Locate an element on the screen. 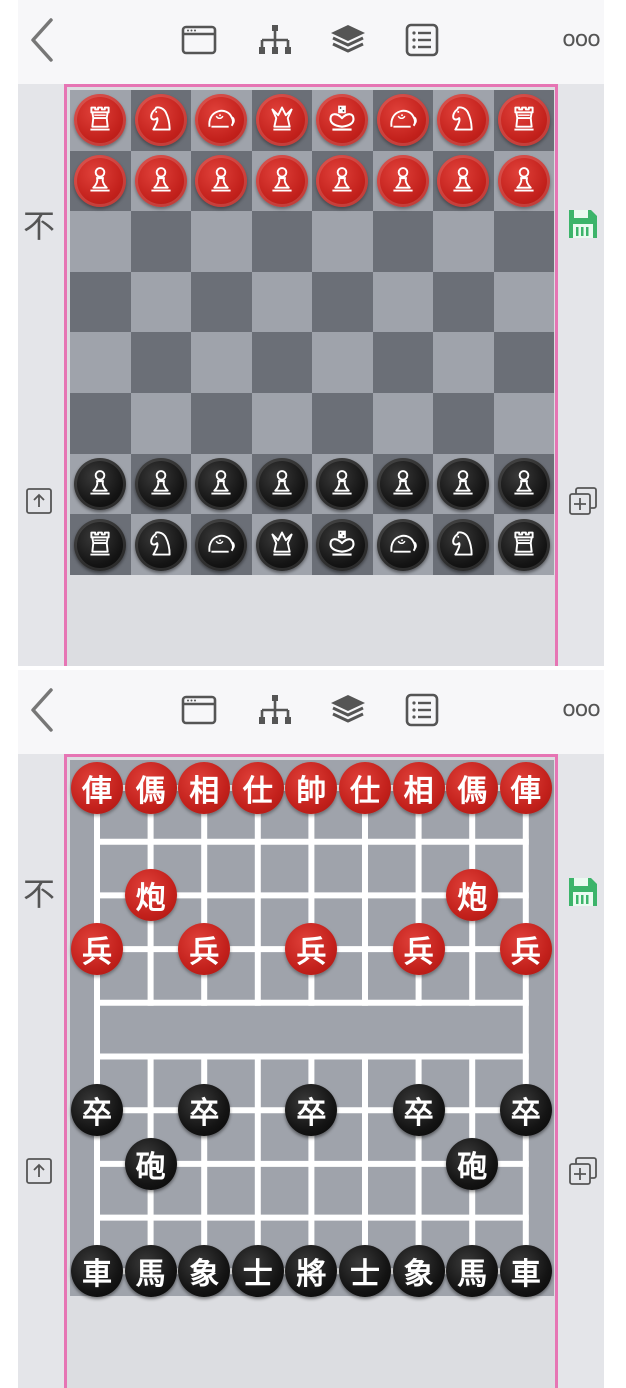 The height and width of the screenshot is (1388, 626). save-icon is located at coordinates (583, 892).